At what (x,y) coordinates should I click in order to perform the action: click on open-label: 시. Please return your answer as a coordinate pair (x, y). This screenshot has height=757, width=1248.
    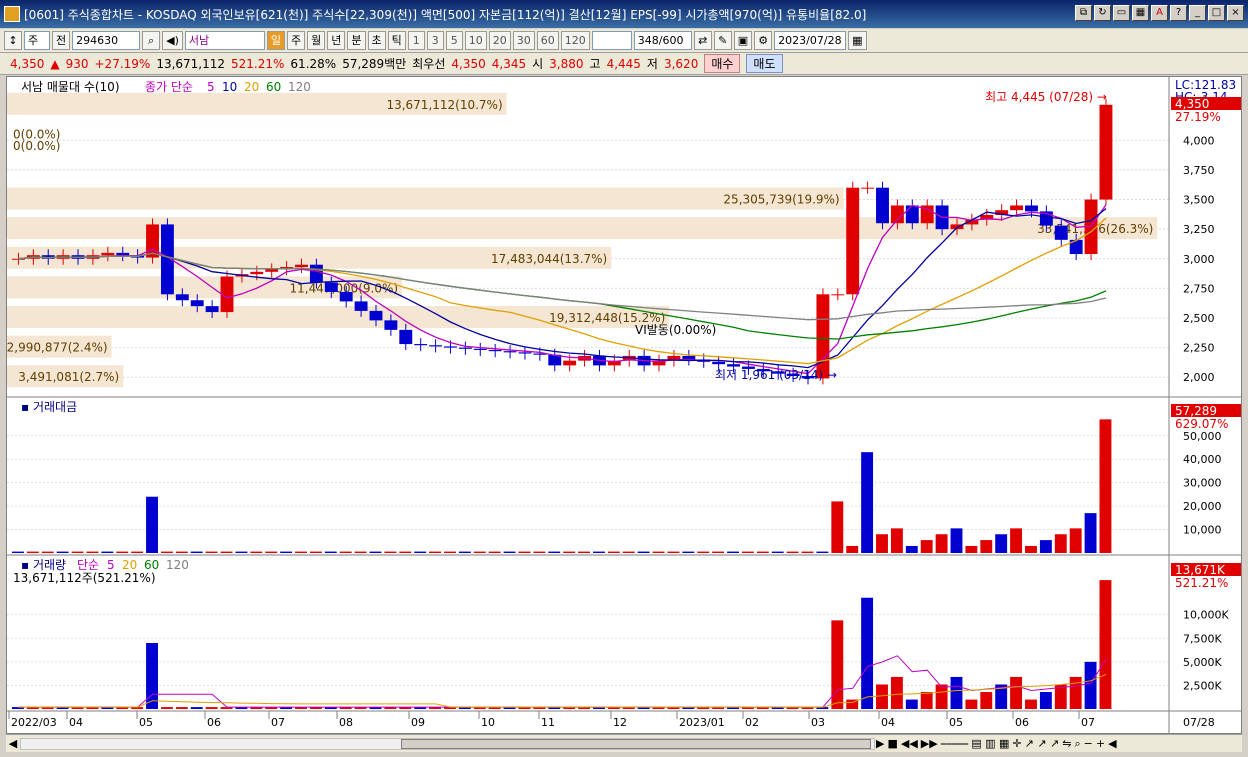
    Looking at the image, I should click on (538, 64).